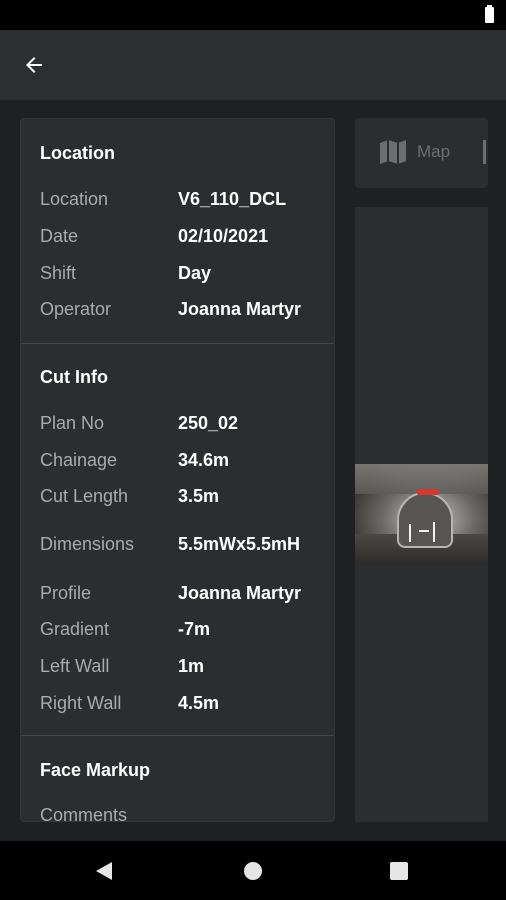  Describe the element at coordinates (72, 423) in the screenshot. I see `plan-no-label: Plan No` at that location.